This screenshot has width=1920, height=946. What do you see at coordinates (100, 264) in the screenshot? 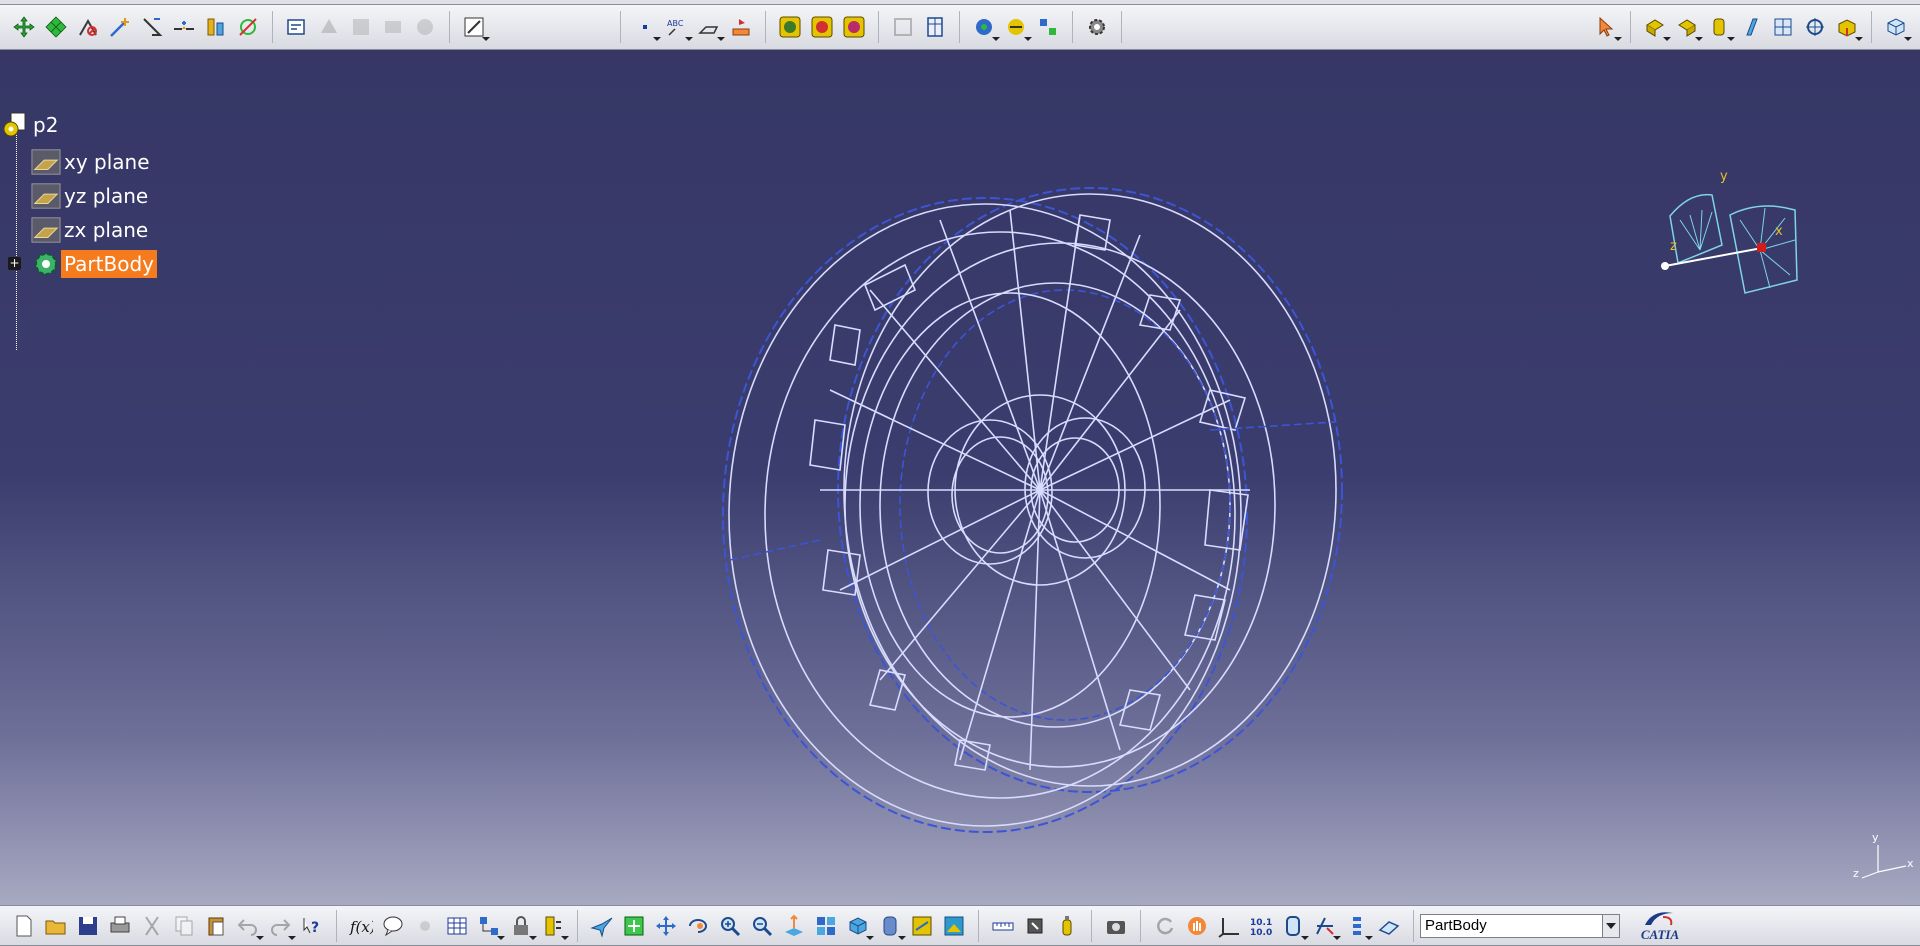
I see `tree-item-partbody: + PartBody` at bounding box center [100, 264].